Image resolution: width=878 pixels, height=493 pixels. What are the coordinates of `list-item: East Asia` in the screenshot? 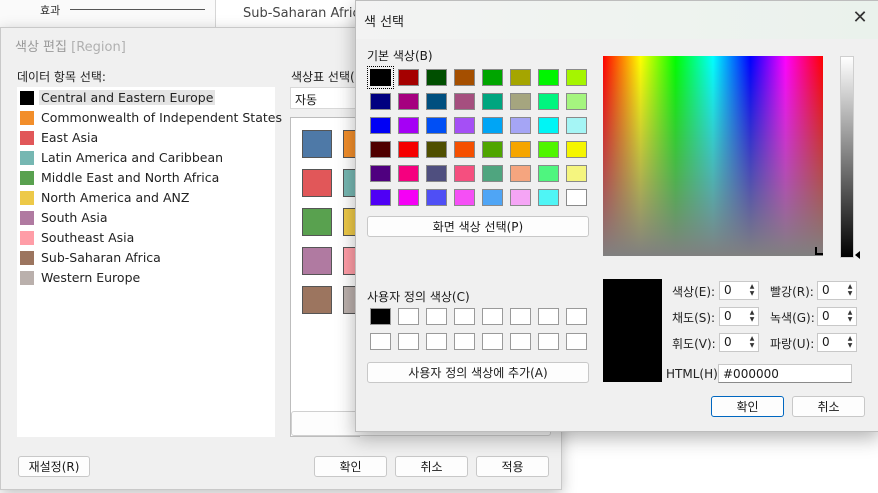 It's located at (146, 138).